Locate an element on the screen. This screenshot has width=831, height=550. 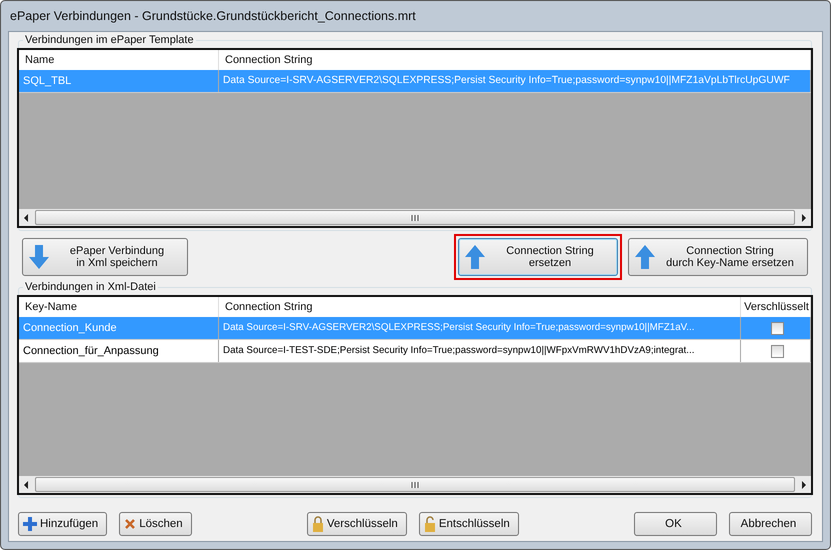
open-padlock-icon is located at coordinates (430, 524).